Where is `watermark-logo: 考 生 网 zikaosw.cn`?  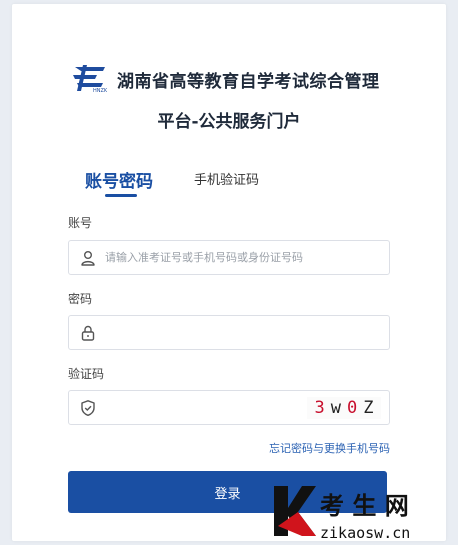 watermark-logo: 考 生 网 zikaosw.cn is located at coordinates (342, 514).